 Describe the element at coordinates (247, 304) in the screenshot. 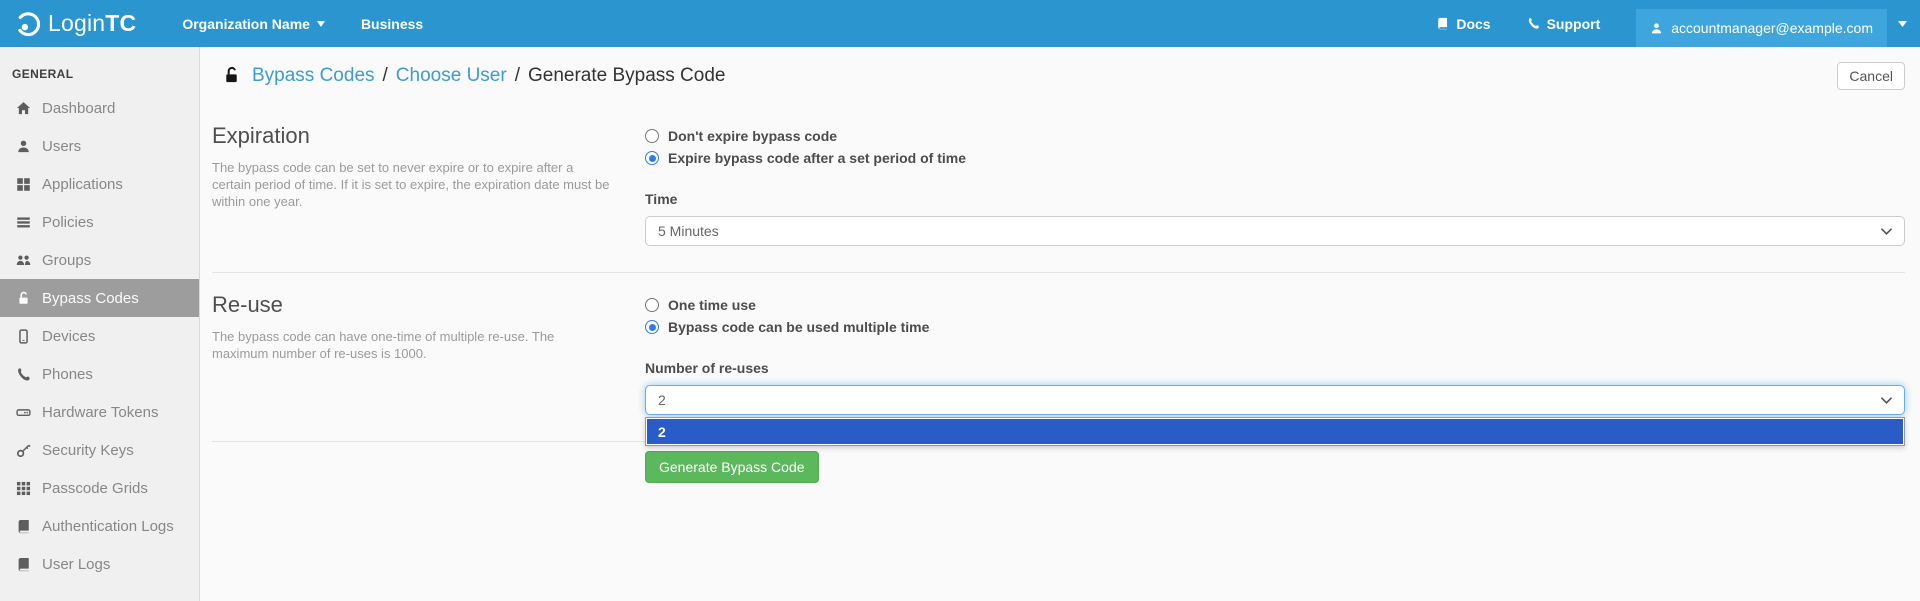

I see `reuse-title: Re-use` at that location.